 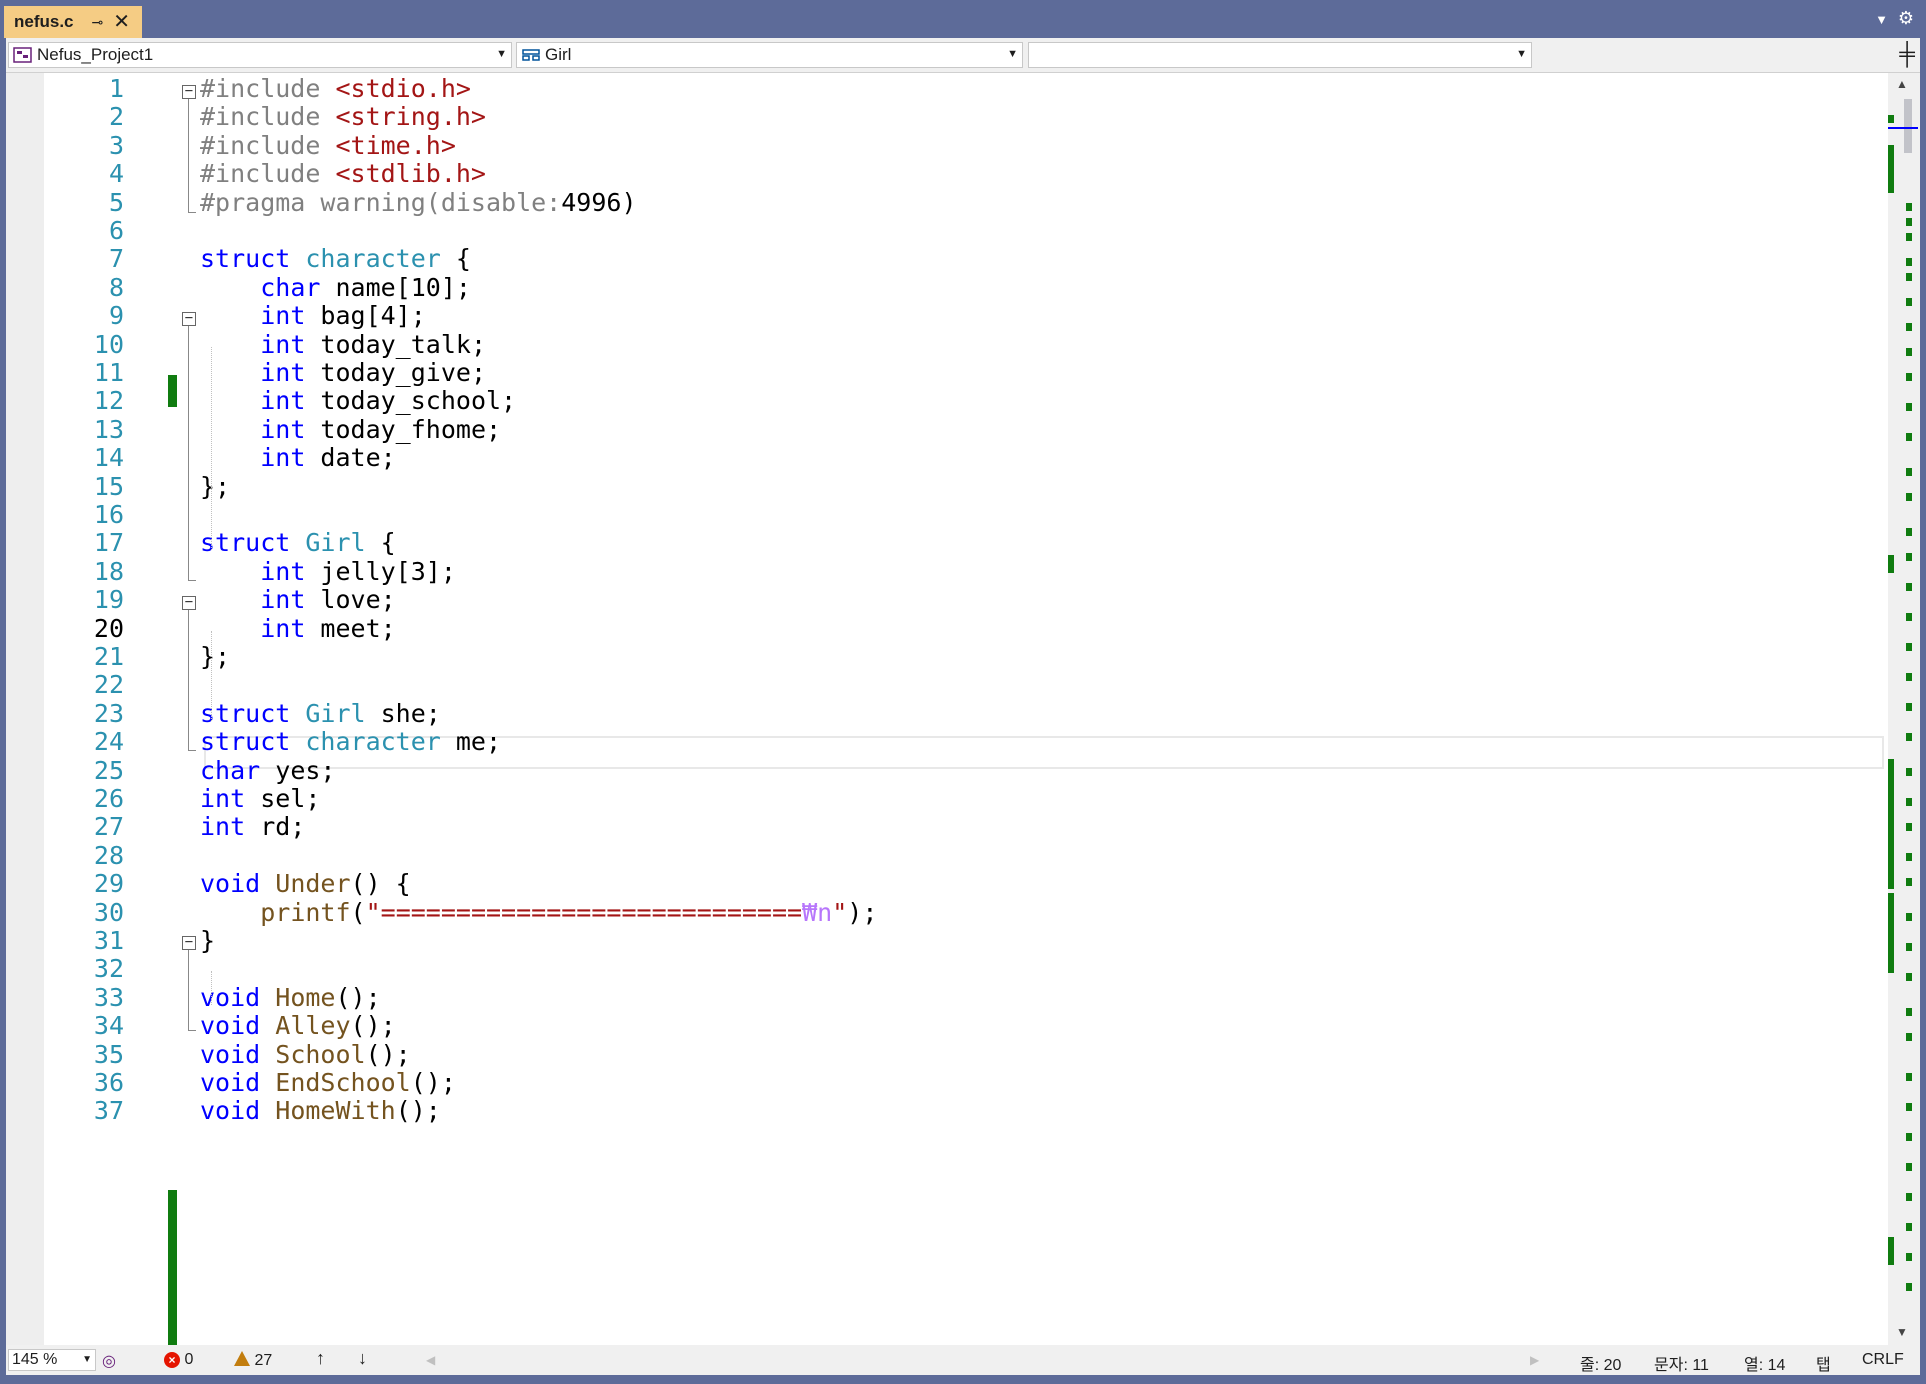 What do you see at coordinates (1600, 1363) in the screenshot?
I see `line-indicator: 줄: 20` at bounding box center [1600, 1363].